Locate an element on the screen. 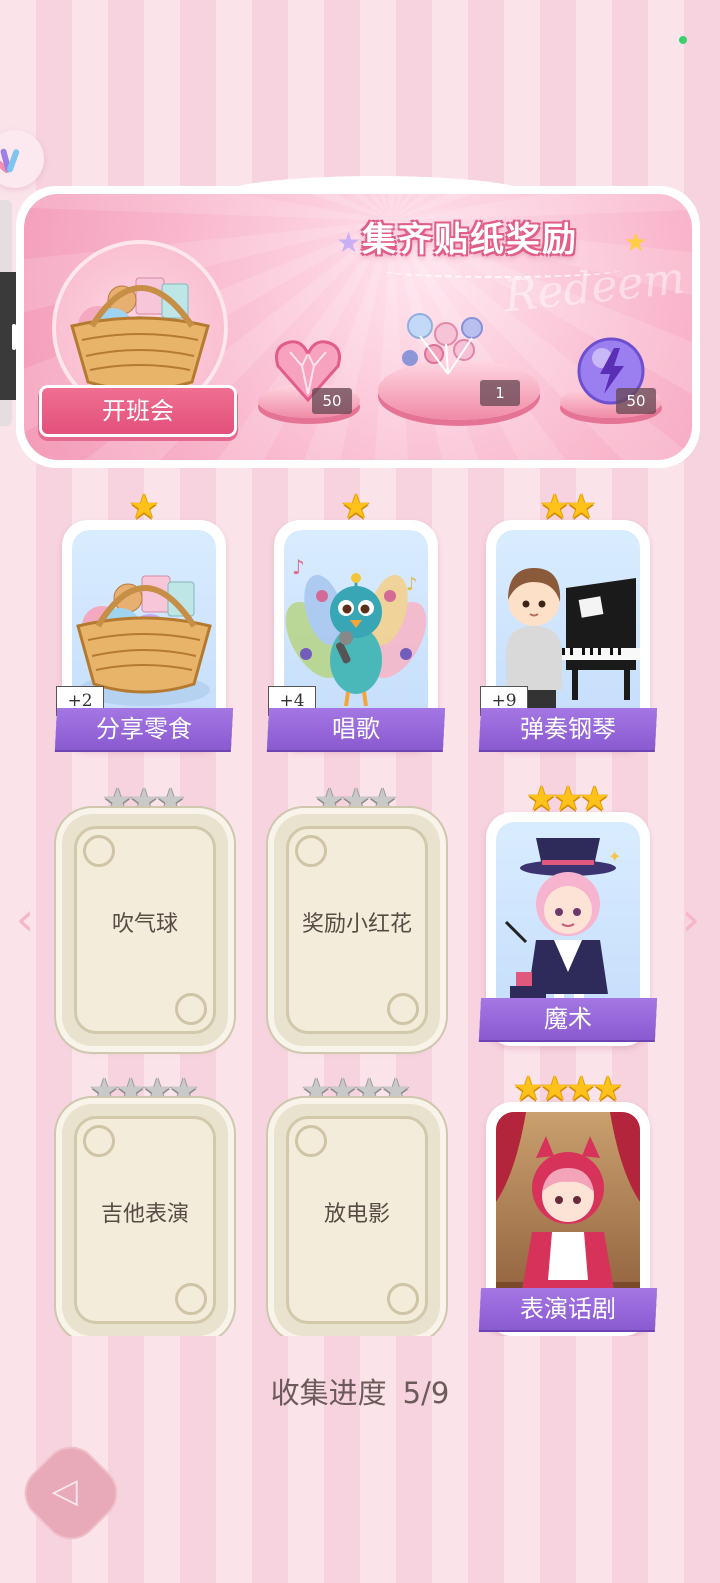 The image size is (720, 1583). locked-card-guitar: 吉他表演 is located at coordinates (145, 1220).